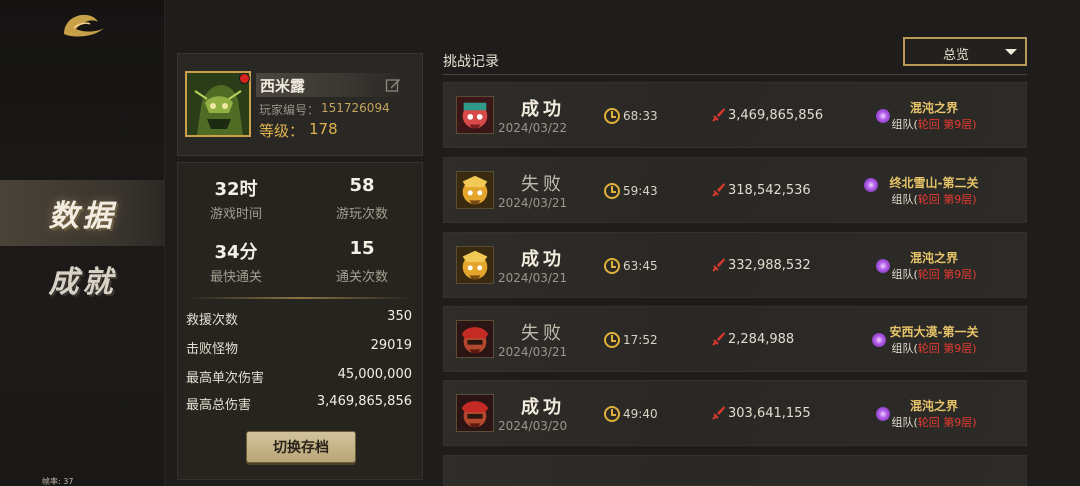 The width and height of the screenshot is (1080, 486). I want to click on record-map: 安西大漠-第一关, so click(934, 332).